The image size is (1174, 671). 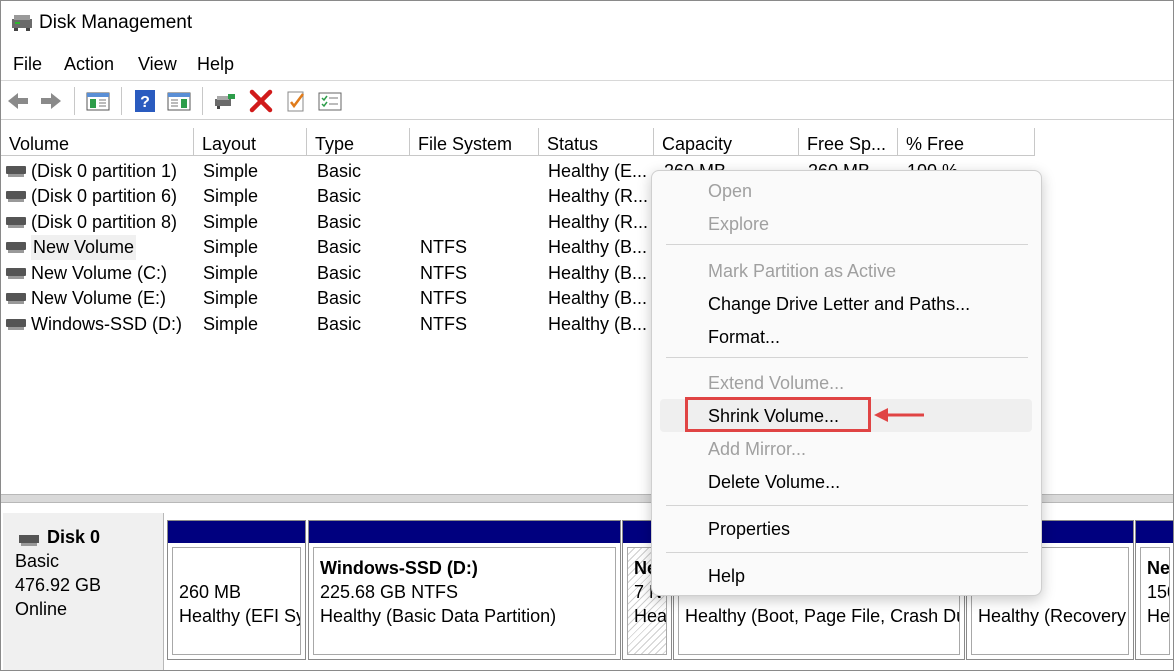 What do you see at coordinates (179, 101) in the screenshot?
I see `show-action-pane-icon` at bounding box center [179, 101].